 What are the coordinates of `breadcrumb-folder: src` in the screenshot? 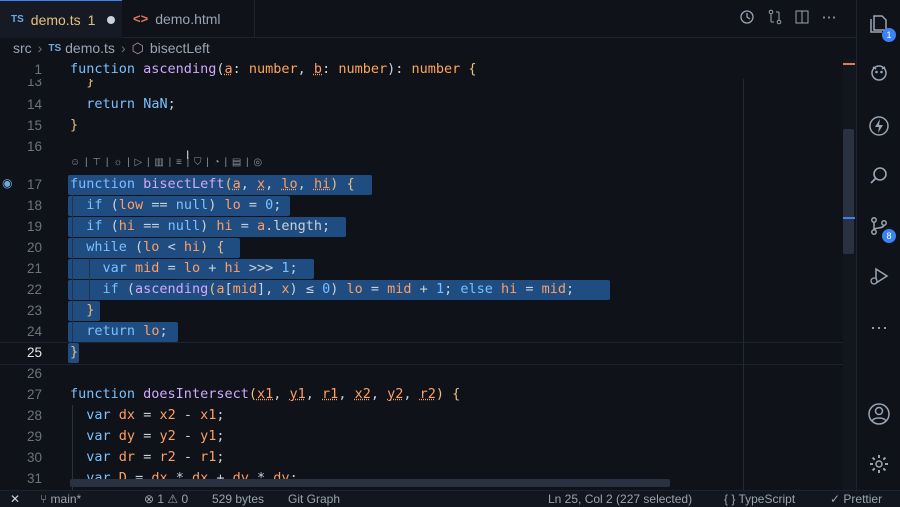 It's located at (22, 48).